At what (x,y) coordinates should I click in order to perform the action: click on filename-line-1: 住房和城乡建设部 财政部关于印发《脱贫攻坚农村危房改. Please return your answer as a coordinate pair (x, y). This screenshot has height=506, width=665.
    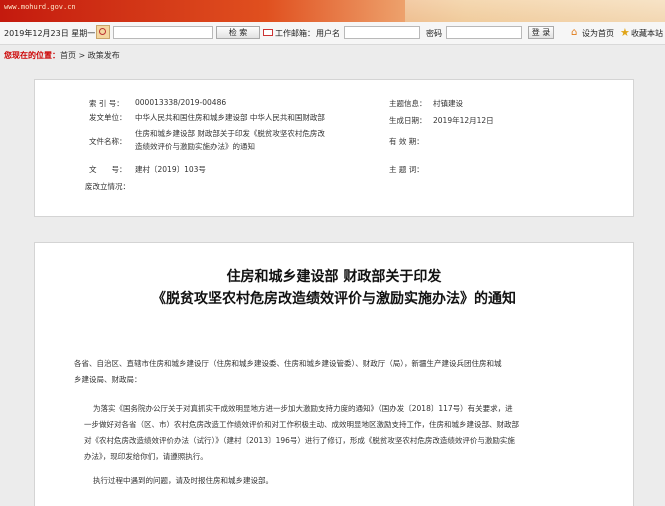
    Looking at the image, I should click on (230, 133).